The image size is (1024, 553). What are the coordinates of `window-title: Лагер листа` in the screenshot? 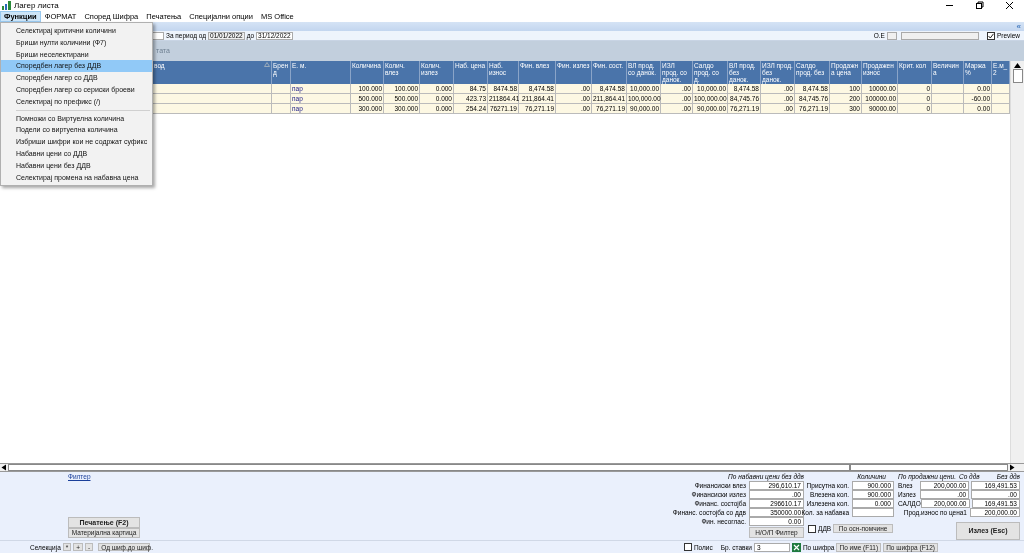 It's located at (36, 5).